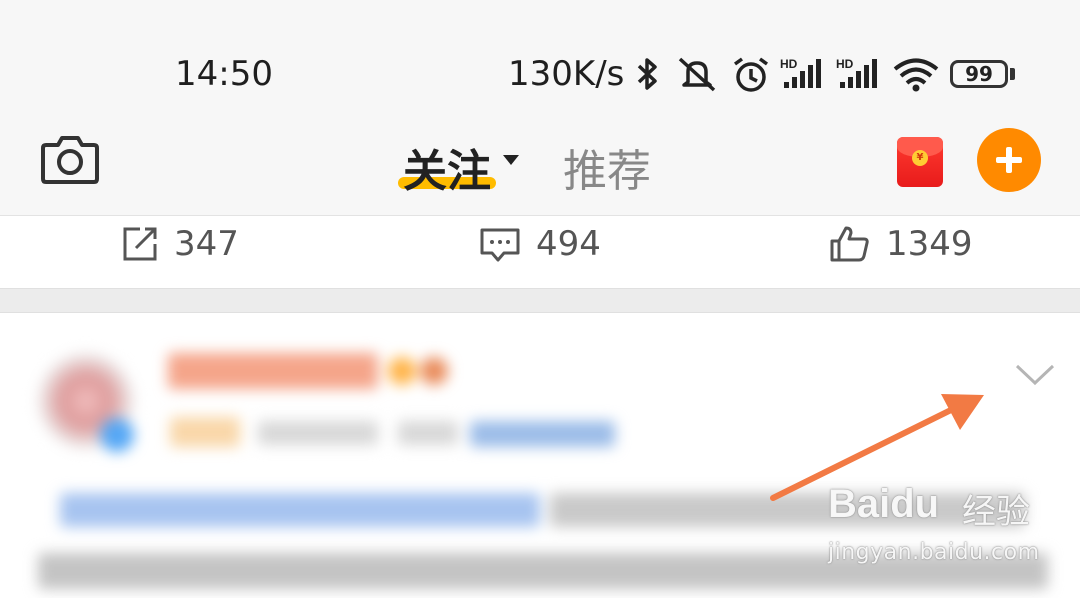 The height and width of the screenshot is (598, 1080). Describe the element at coordinates (884, 504) in the screenshot. I see `watermark-brand: Baidu` at that location.